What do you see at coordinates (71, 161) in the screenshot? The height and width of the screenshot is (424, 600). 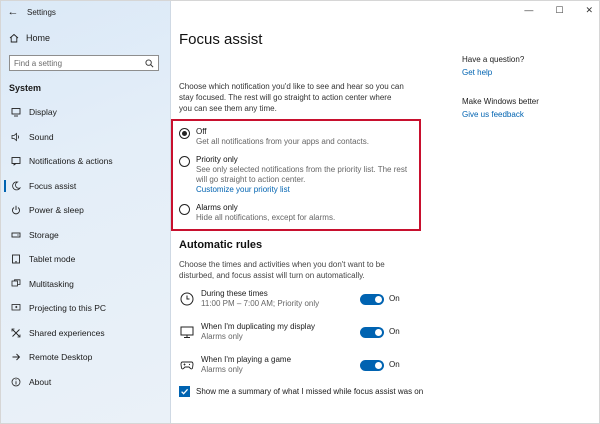 I see `sidebar-item-label: Notifications & actions` at bounding box center [71, 161].